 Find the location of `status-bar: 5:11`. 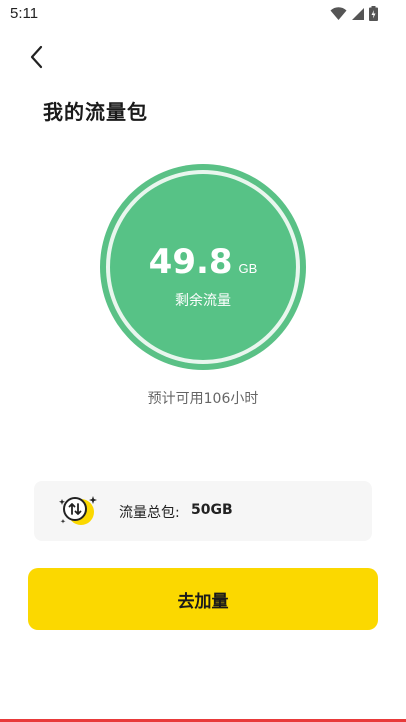

status-bar: 5:11 is located at coordinates (203, 14).